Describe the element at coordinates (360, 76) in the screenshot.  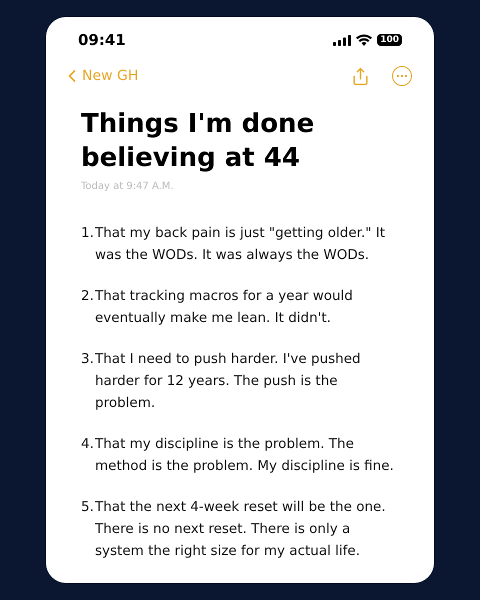
I see `share-icon` at that location.